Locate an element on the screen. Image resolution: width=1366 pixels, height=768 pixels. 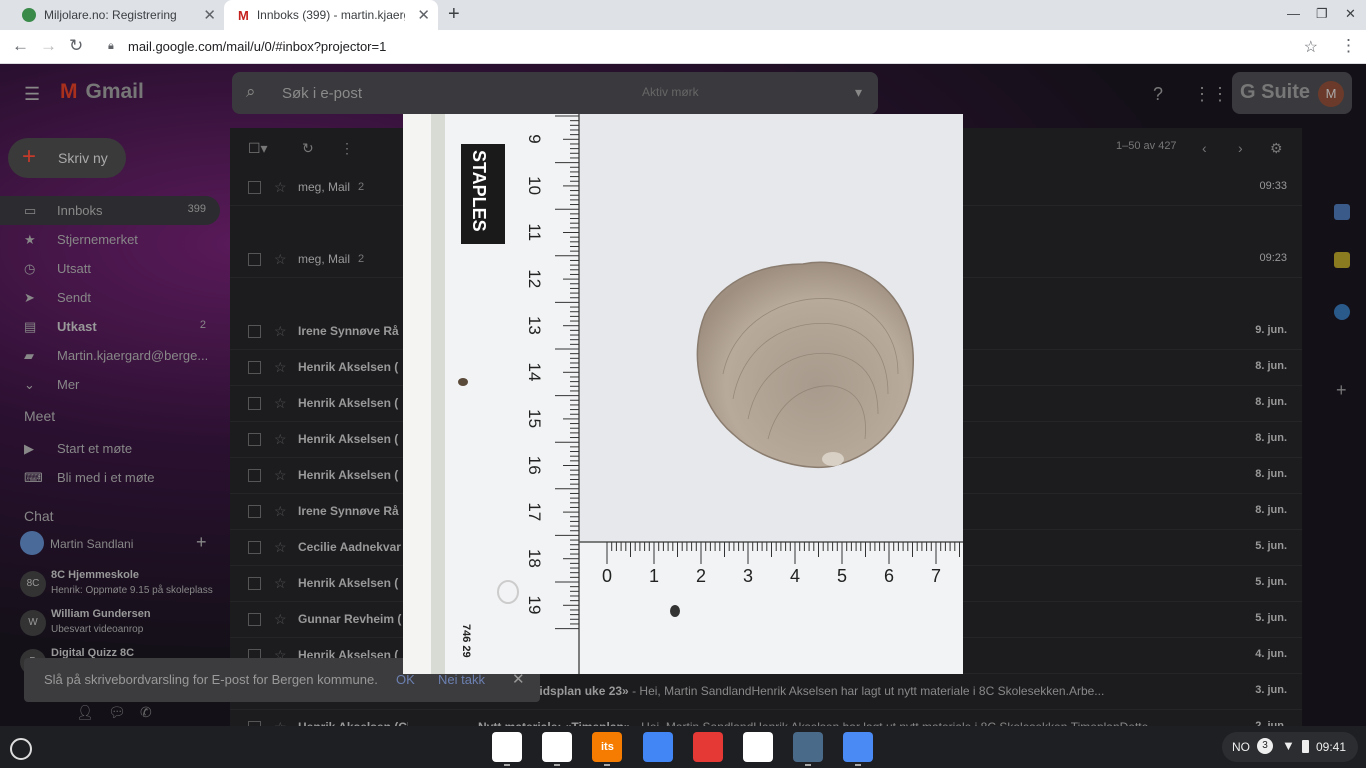
new-tab-button: + is located at coordinates (454, 14).